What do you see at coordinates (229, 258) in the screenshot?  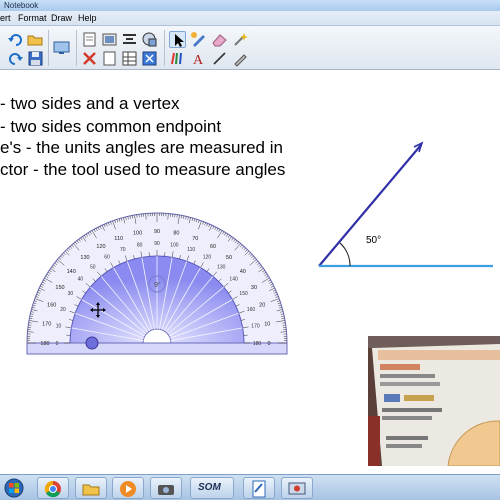 I see `protractor-outer-label: 50` at bounding box center [229, 258].